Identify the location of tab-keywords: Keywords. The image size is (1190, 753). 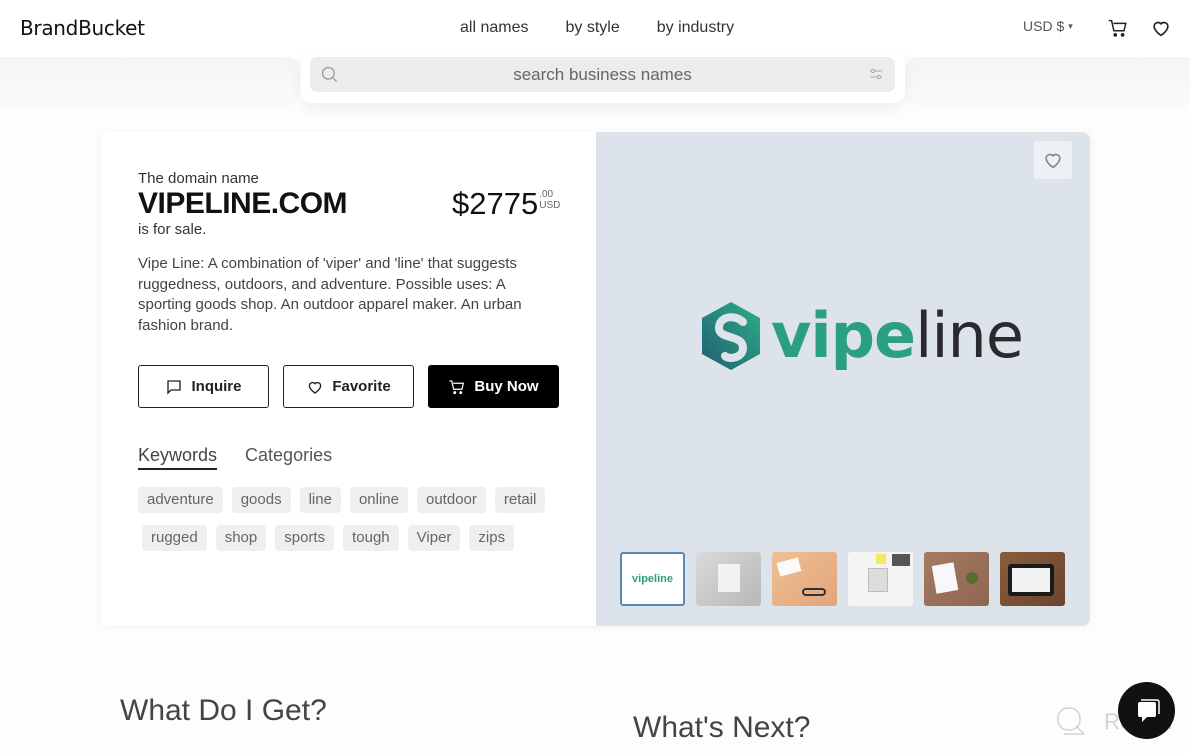
(178, 457).